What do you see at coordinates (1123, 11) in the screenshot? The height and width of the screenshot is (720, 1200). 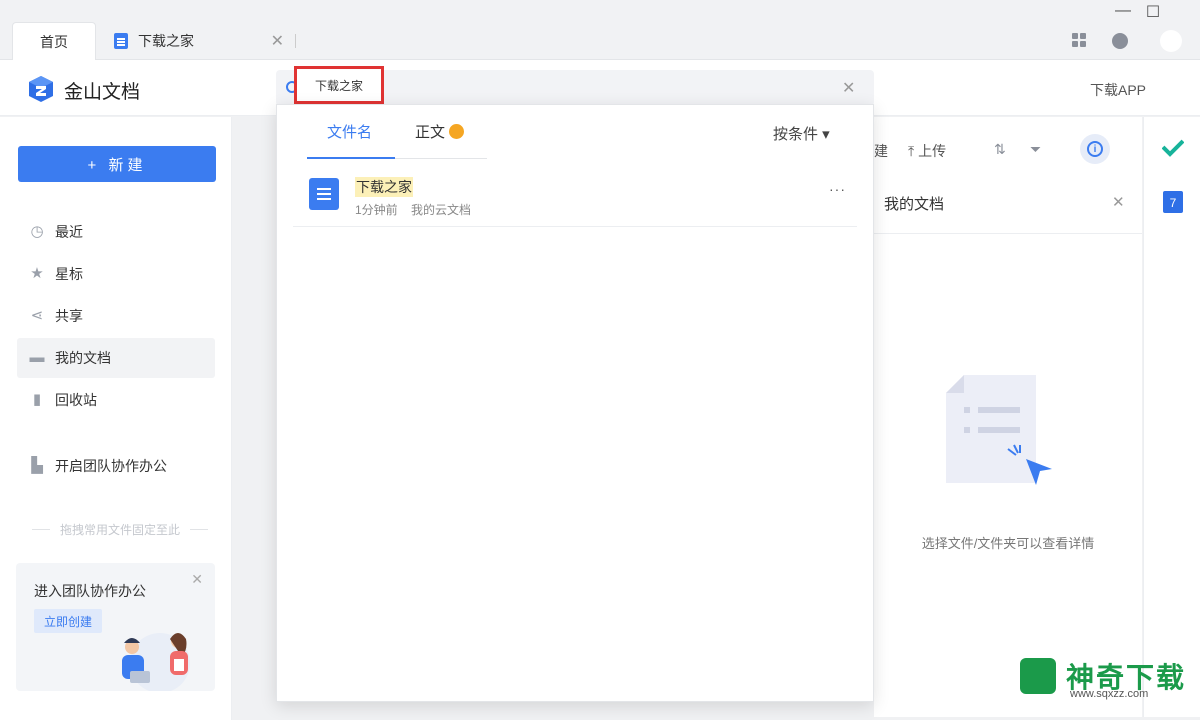 I see `minimize-button: —` at bounding box center [1123, 11].